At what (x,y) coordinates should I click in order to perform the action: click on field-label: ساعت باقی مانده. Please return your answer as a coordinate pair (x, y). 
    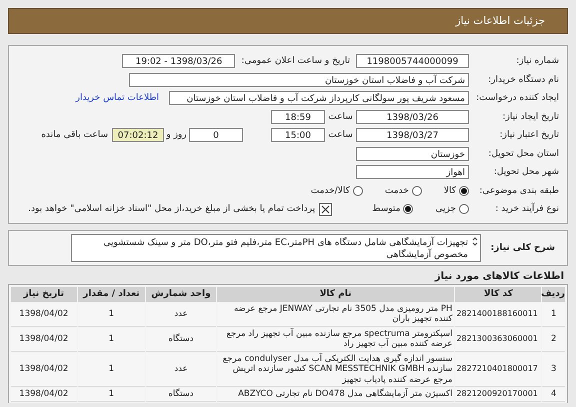
    Looking at the image, I should click on (74, 135).